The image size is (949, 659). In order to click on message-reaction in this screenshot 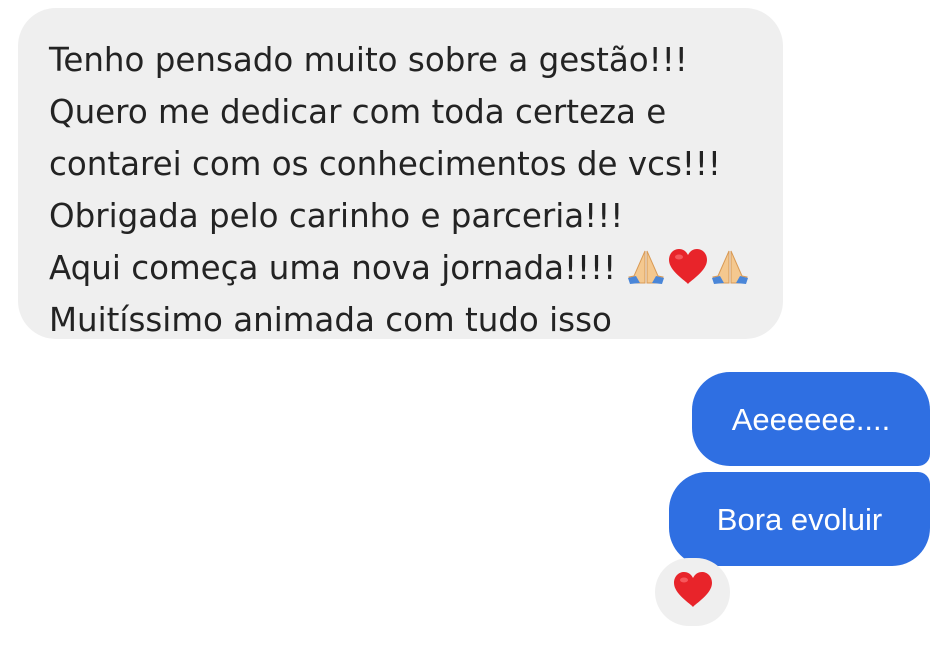, I will do `click(692, 592)`.